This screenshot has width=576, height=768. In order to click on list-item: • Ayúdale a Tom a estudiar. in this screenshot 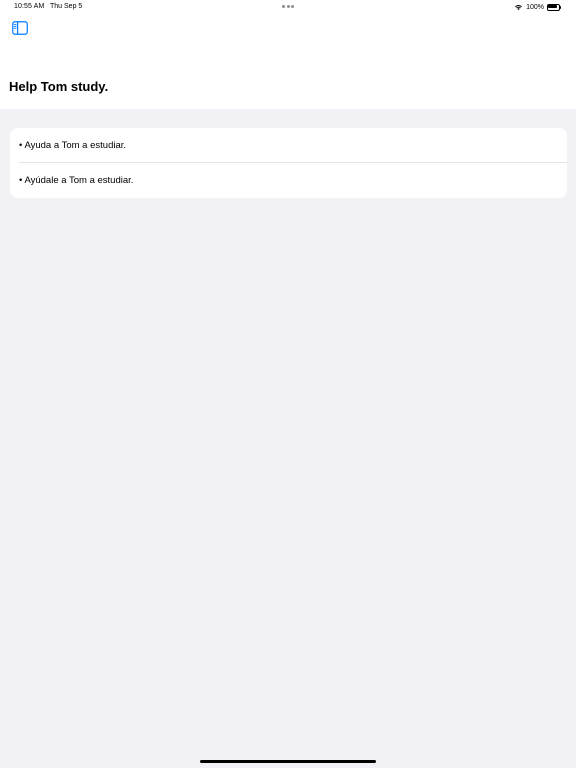, I will do `click(288, 180)`.